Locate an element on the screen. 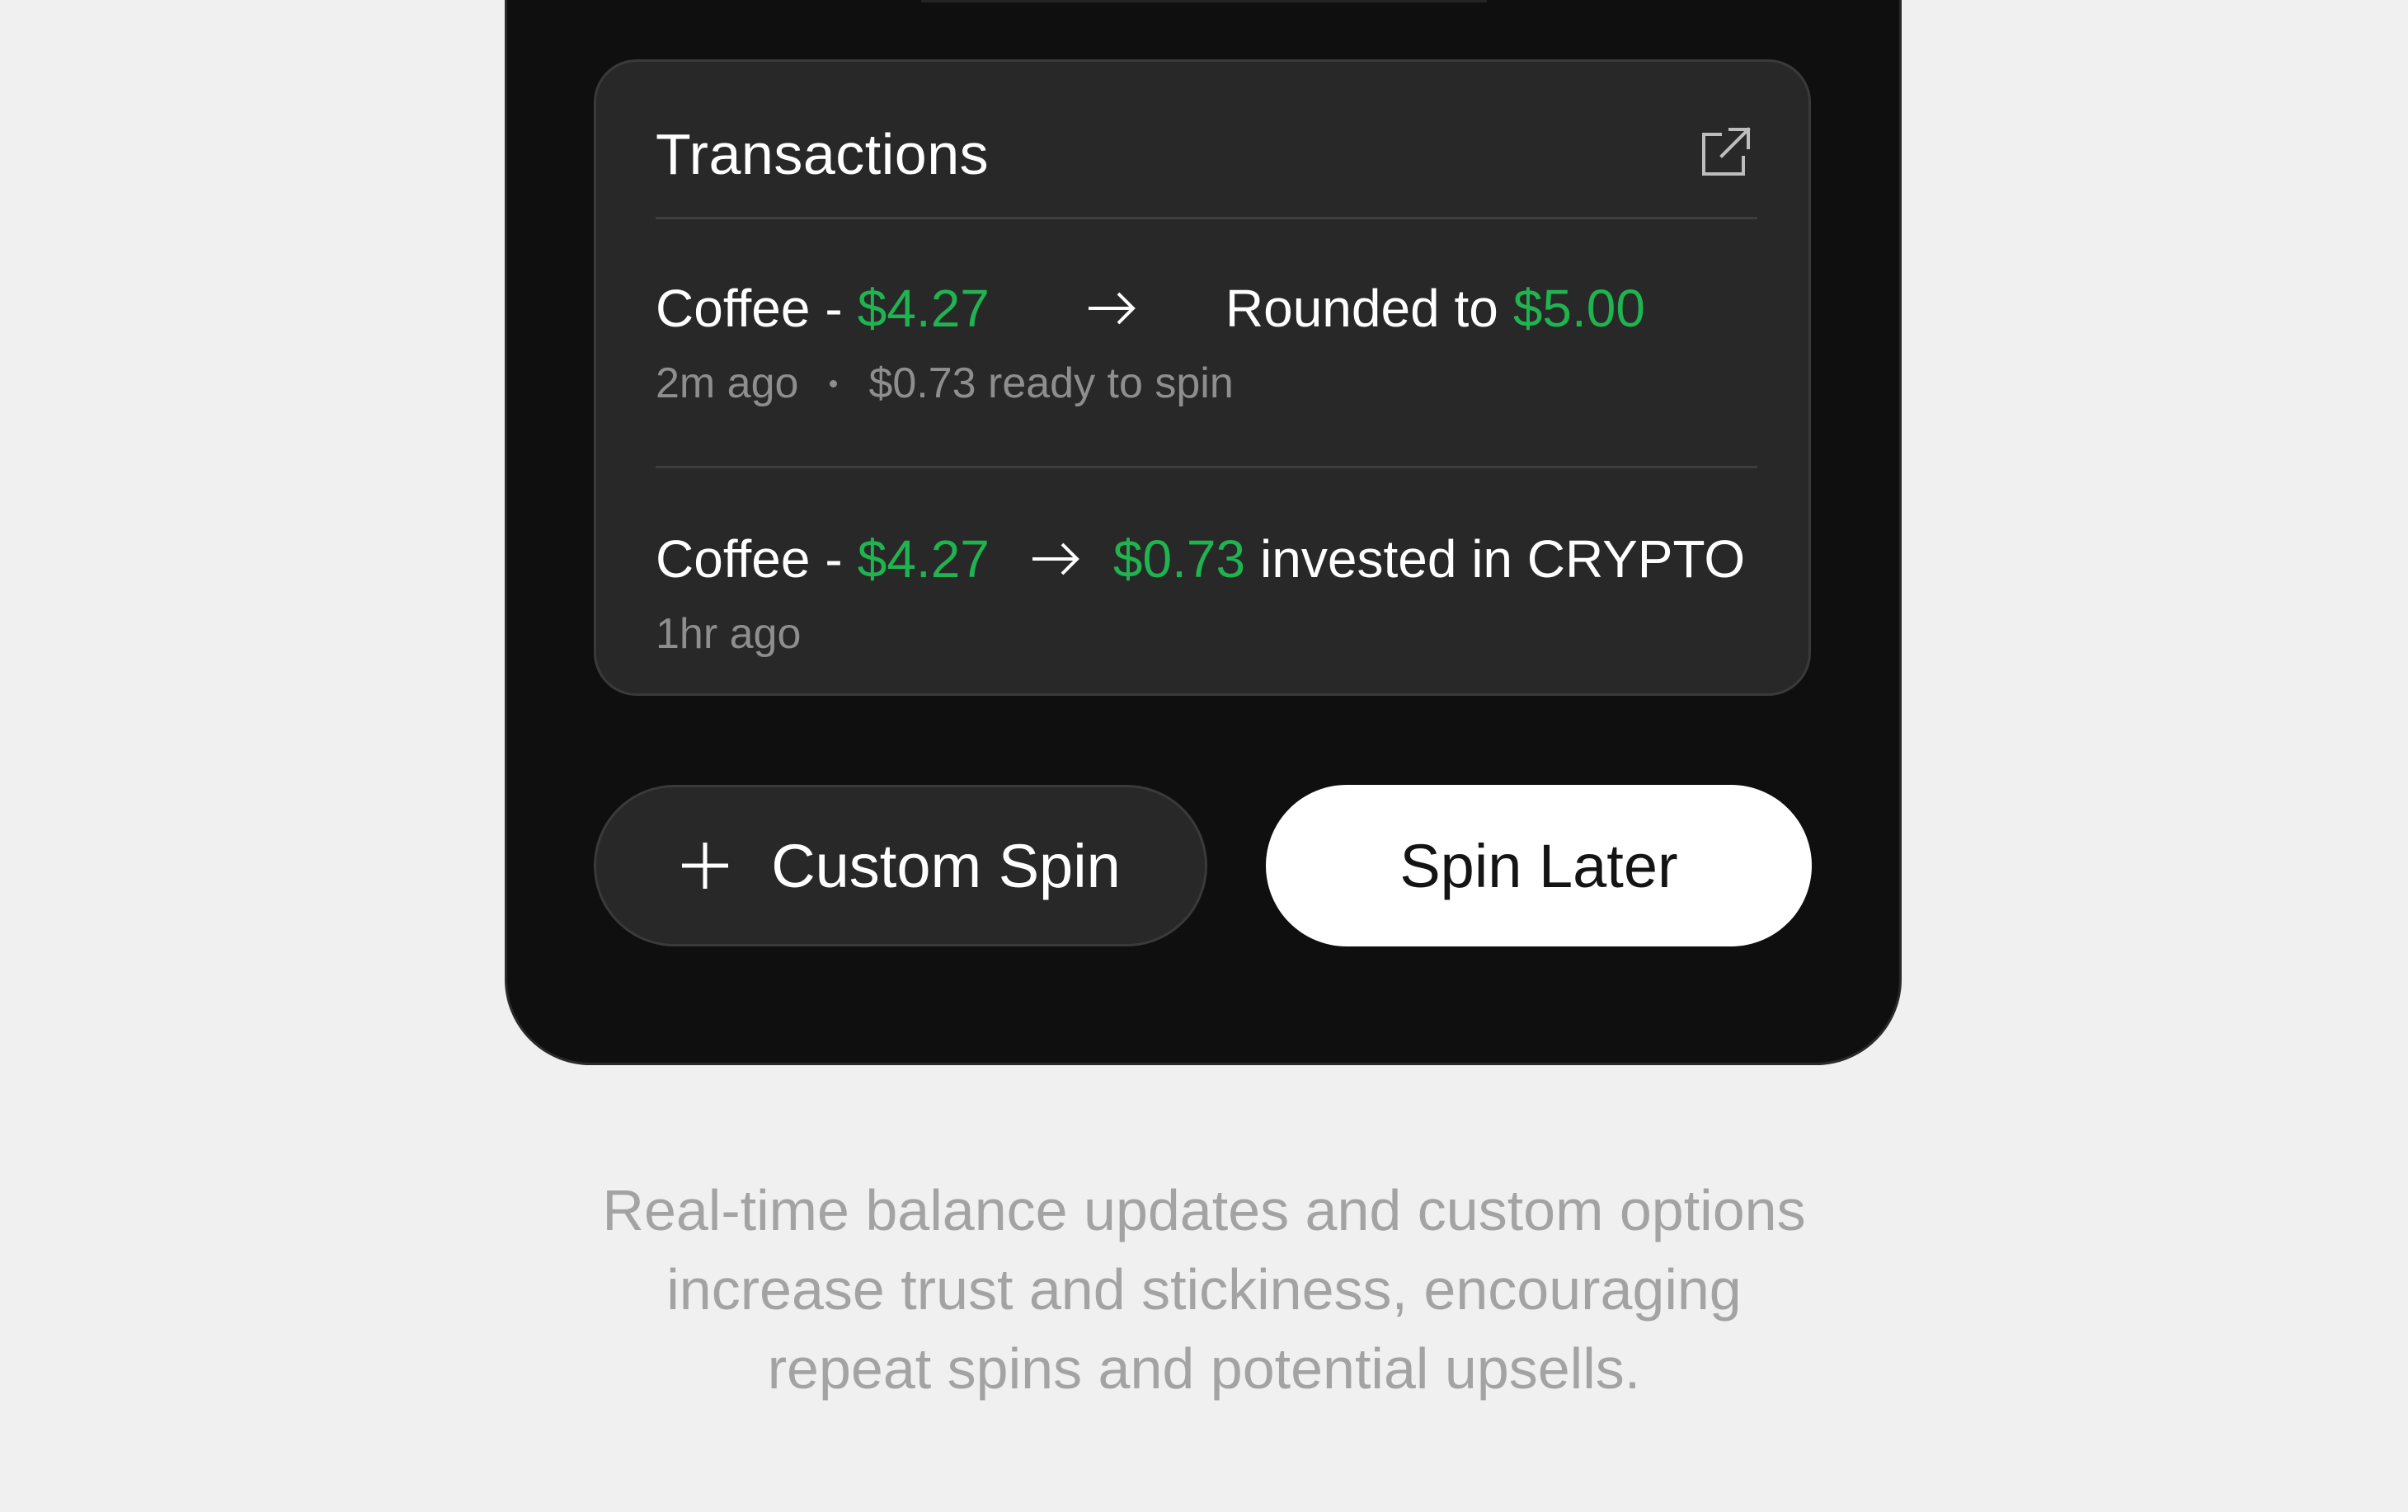 The width and height of the screenshot is (2408, 1512). transaction-row-2: Coffee - $4.27 $0.73 invested in CRYPTO is located at coordinates (1201, 559).